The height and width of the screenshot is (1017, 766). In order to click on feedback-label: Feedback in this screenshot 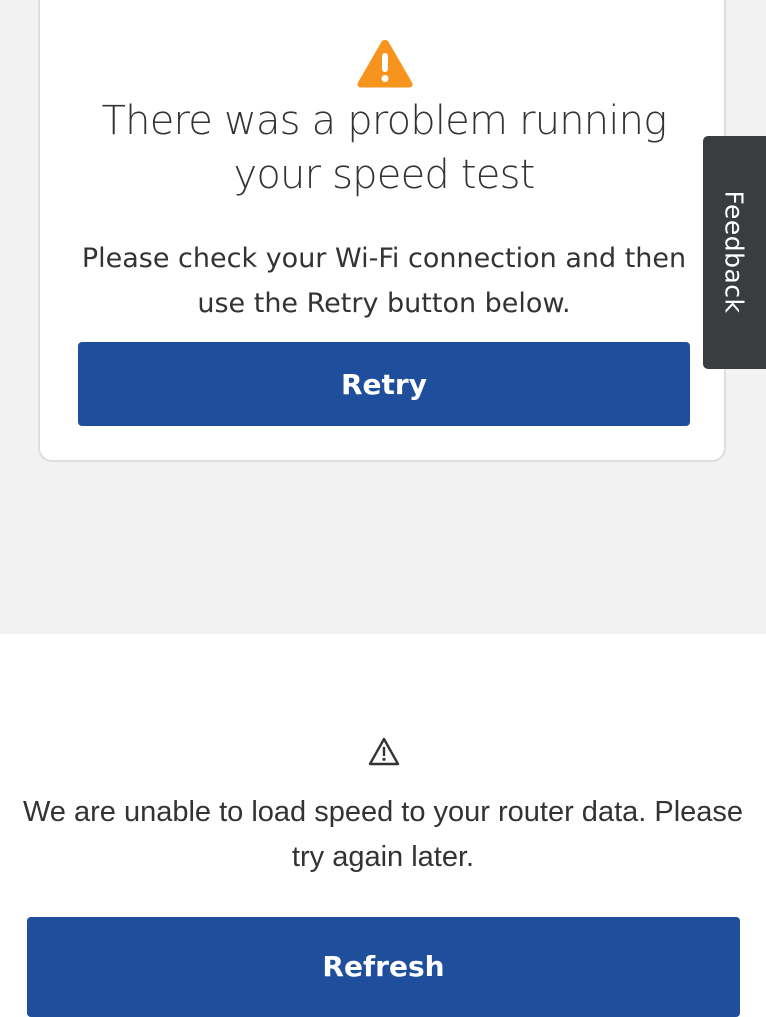, I will do `click(734, 252)`.